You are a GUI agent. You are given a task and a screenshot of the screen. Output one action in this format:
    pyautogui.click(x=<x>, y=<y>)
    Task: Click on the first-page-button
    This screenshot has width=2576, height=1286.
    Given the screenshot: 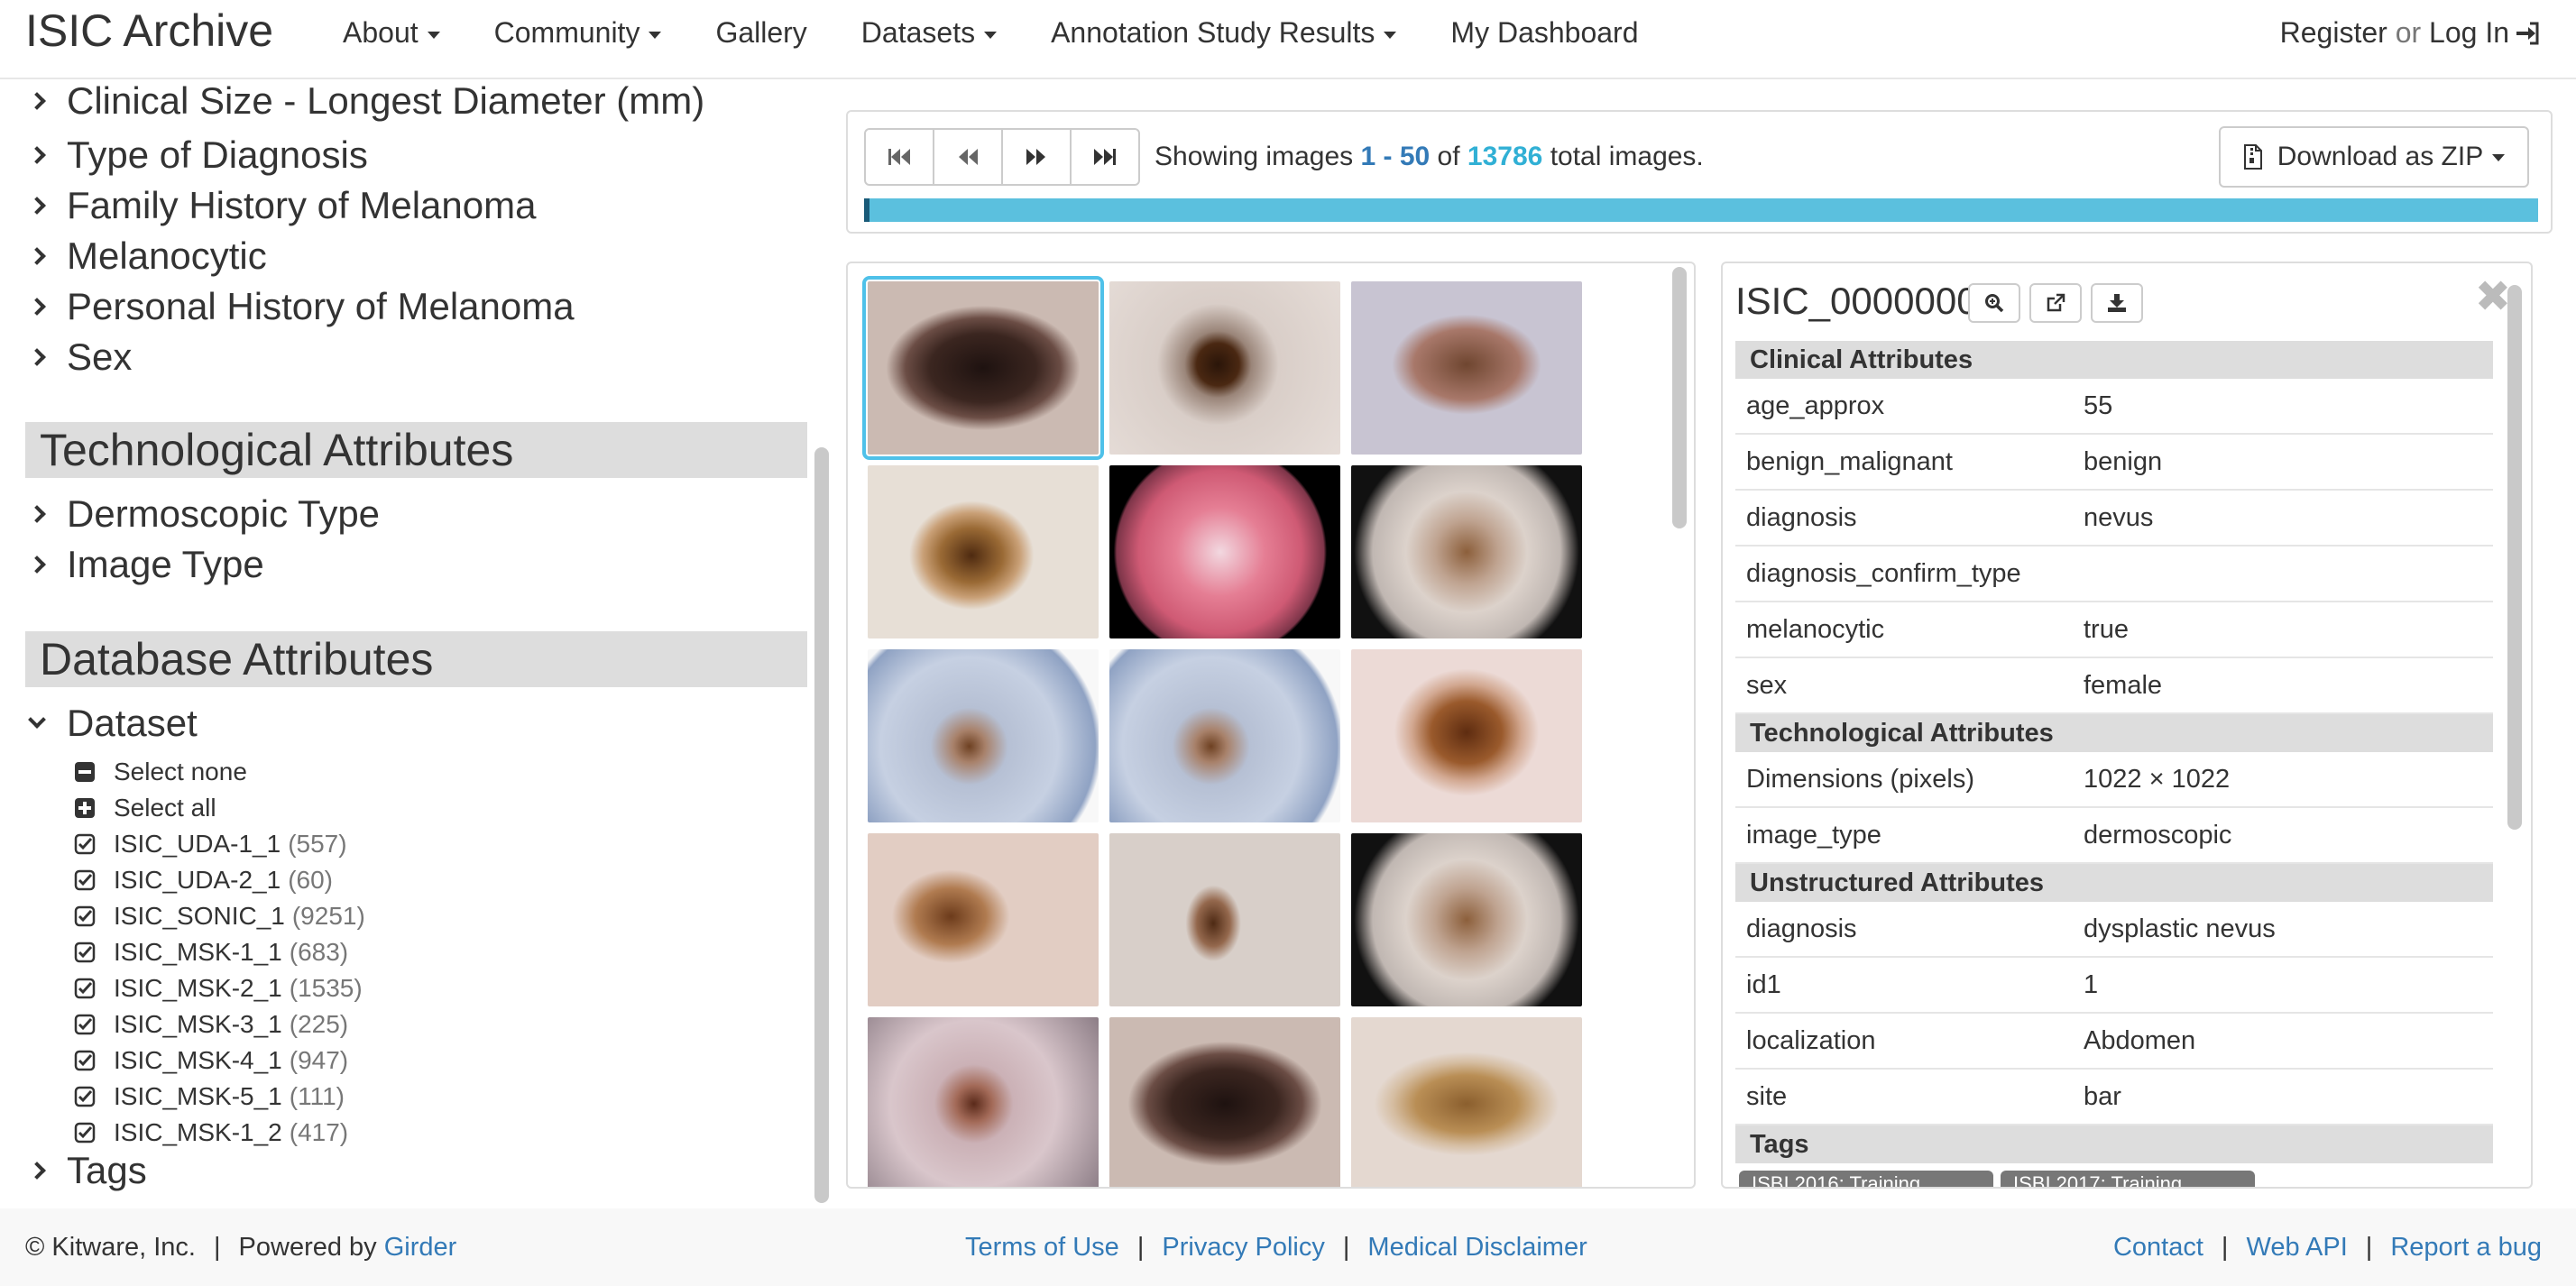 What is the action you would take?
    pyautogui.click(x=899, y=157)
    